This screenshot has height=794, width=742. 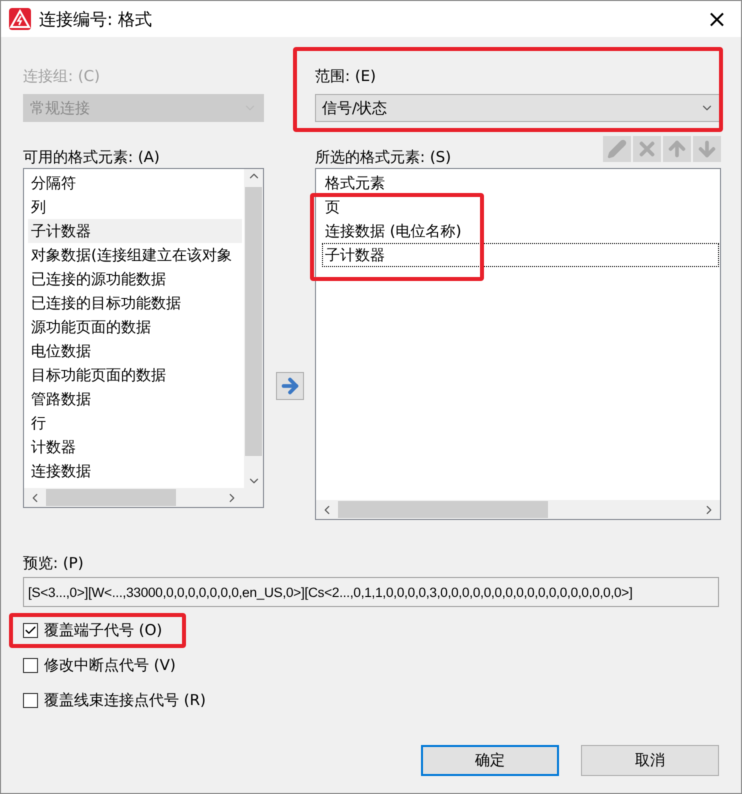 I want to click on checkmark-icon, so click(x=30, y=630).